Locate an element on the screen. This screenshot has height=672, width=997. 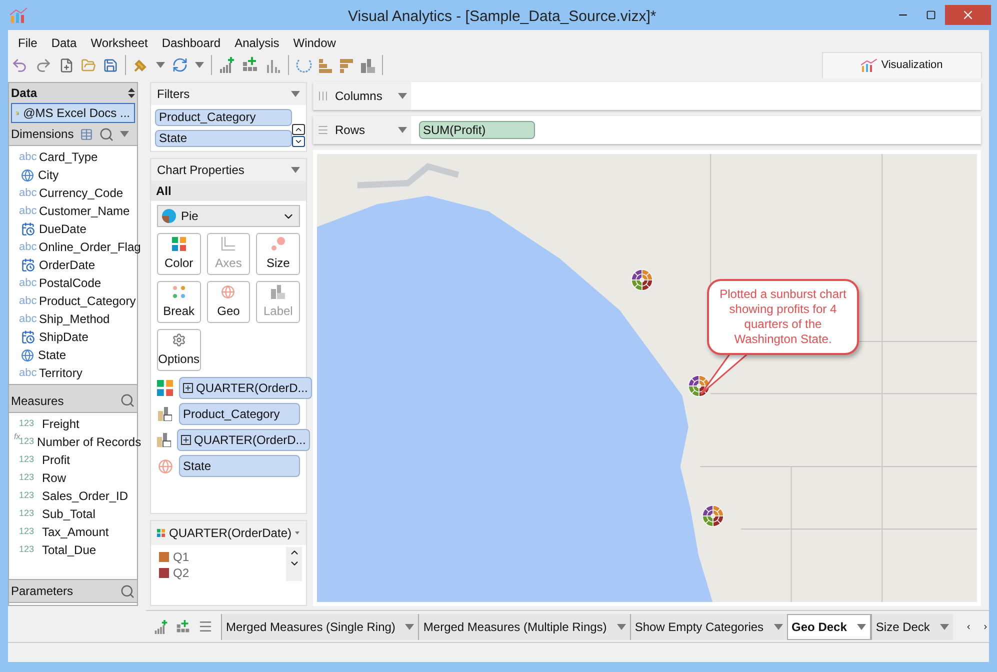
dimension-item: State is located at coordinates (52, 355).